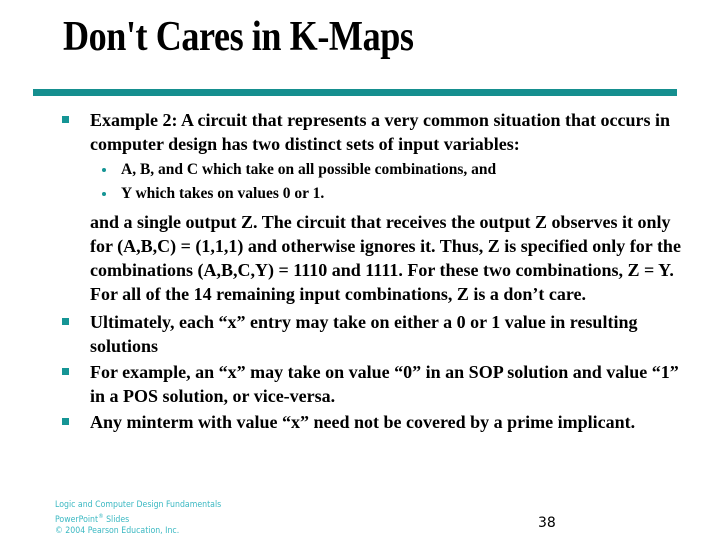 The height and width of the screenshot is (540, 720). I want to click on footer-book-title: Logic and Computer Design Fundamentals, so click(138, 505).